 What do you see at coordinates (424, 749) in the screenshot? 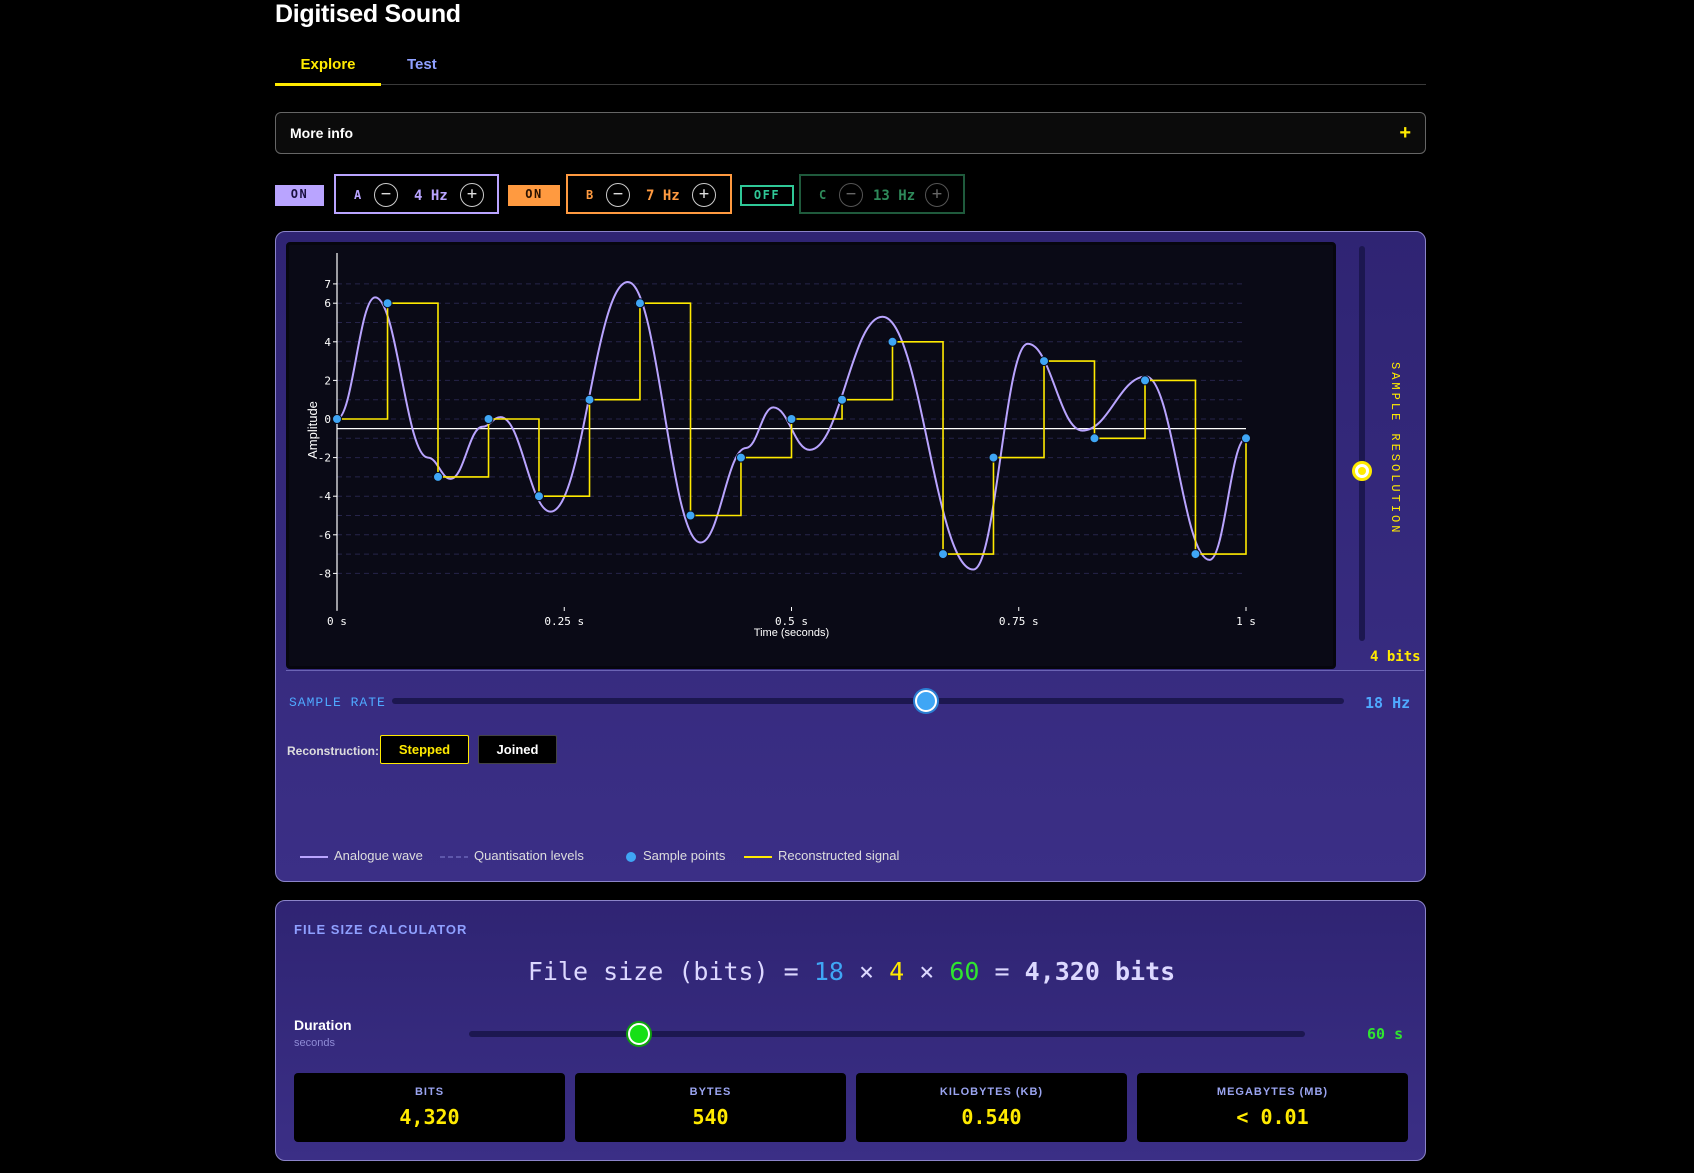
I see `stepped-button: Stepped` at bounding box center [424, 749].